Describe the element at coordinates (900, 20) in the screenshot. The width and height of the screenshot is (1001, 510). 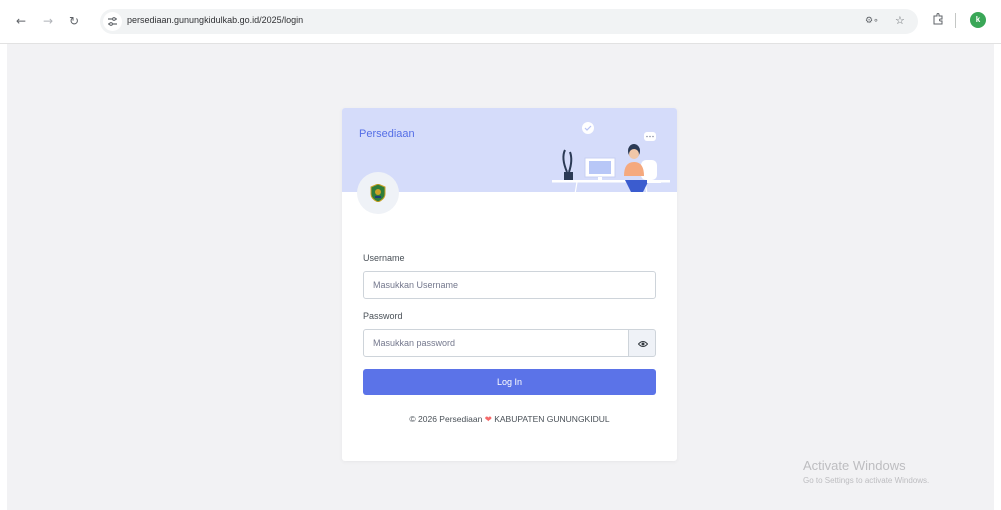
I see `bookmark-star-icon: ☆` at that location.